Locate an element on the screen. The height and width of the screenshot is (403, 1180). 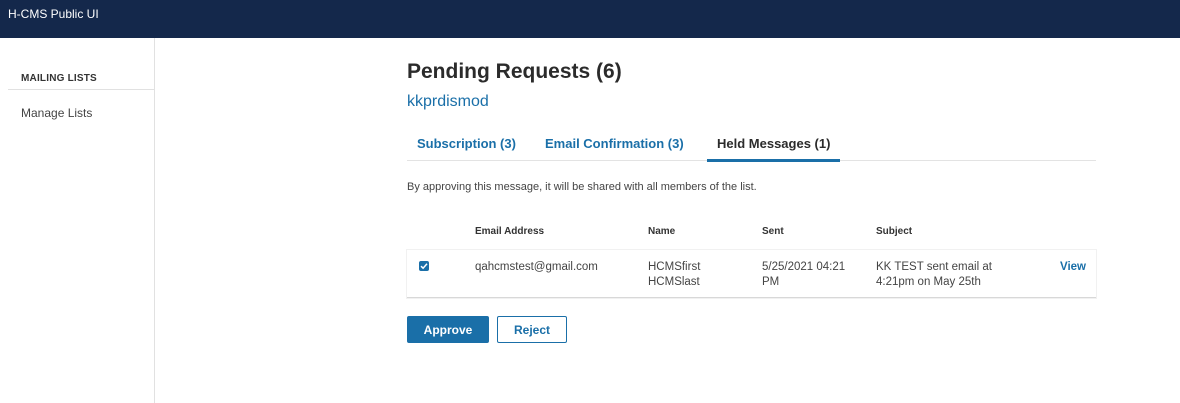
reject-button: Reject is located at coordinates (532, 329).